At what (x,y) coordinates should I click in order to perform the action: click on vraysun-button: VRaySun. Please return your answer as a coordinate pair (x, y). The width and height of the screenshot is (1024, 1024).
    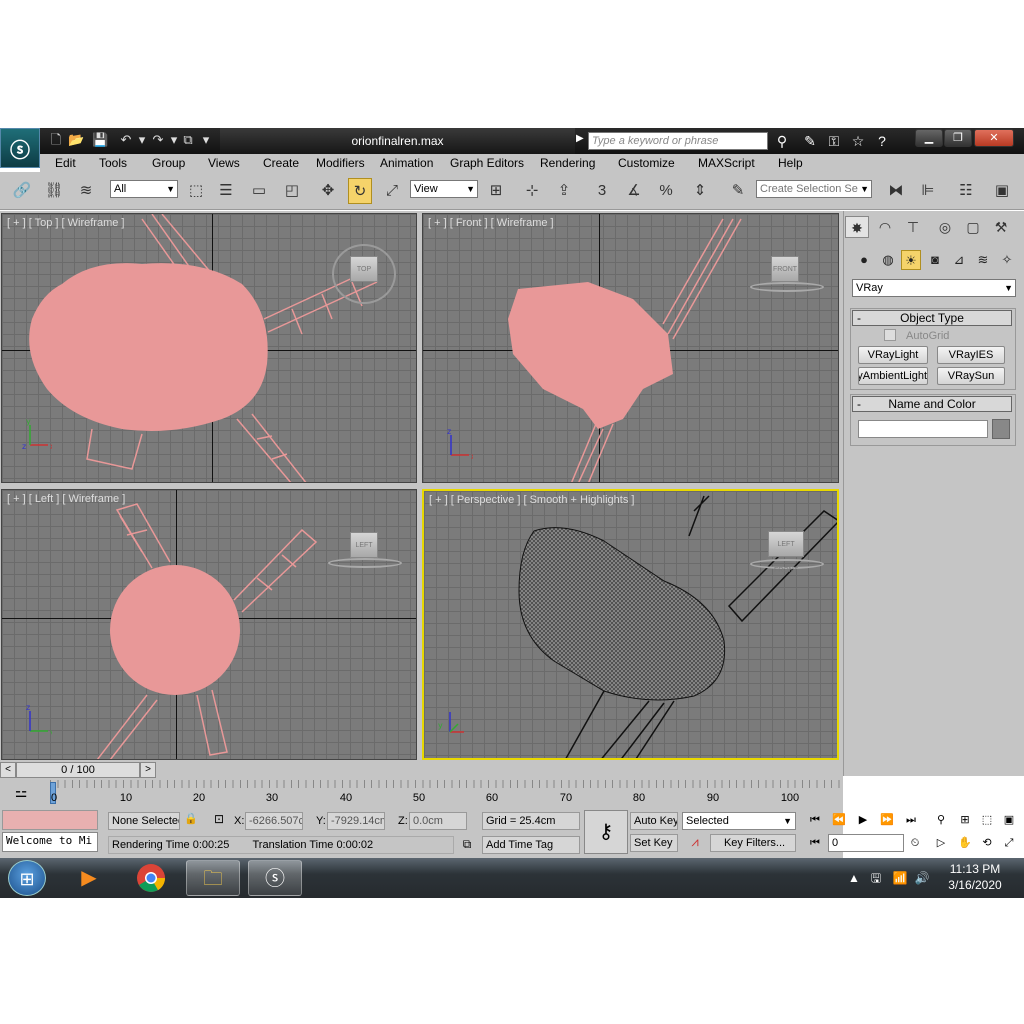
    Looking at the image, I should click on (971, 376).